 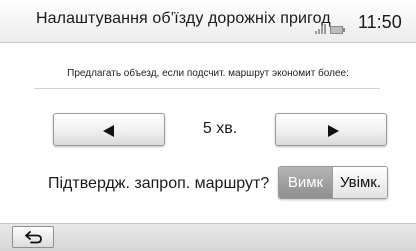 I want to click on decrease-button, so click(x=109, y=129).